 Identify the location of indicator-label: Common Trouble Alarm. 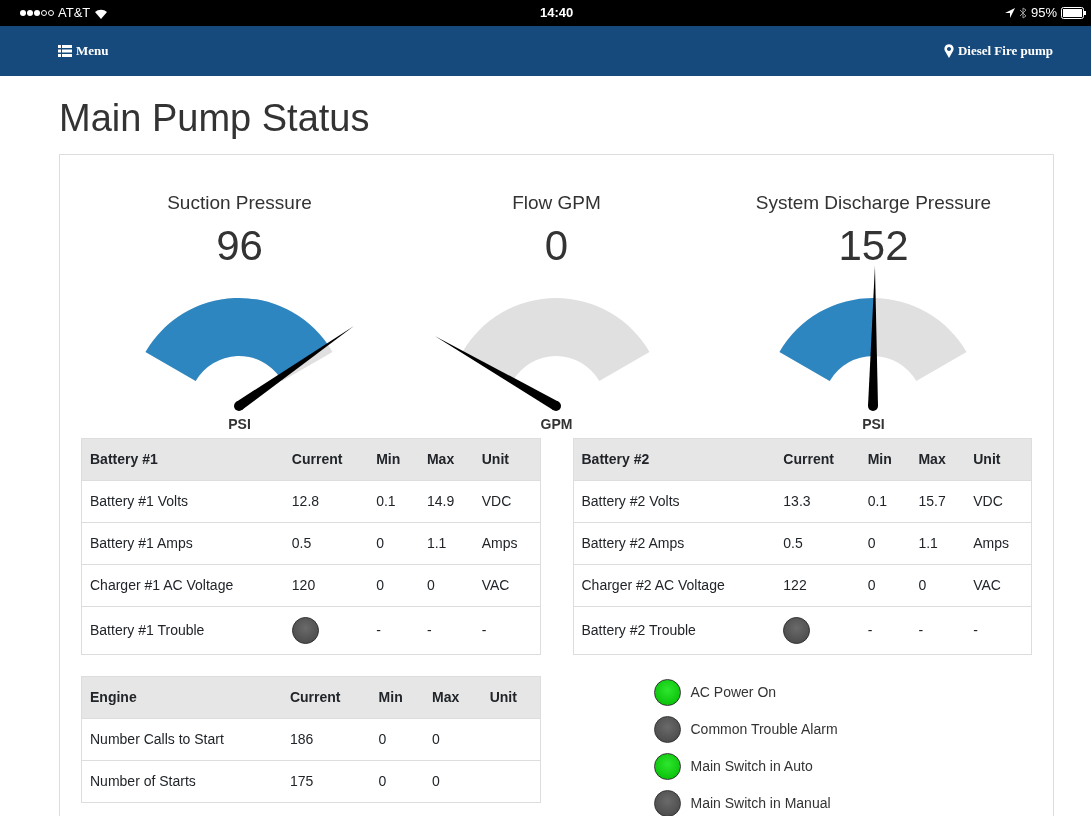
(764, 730).